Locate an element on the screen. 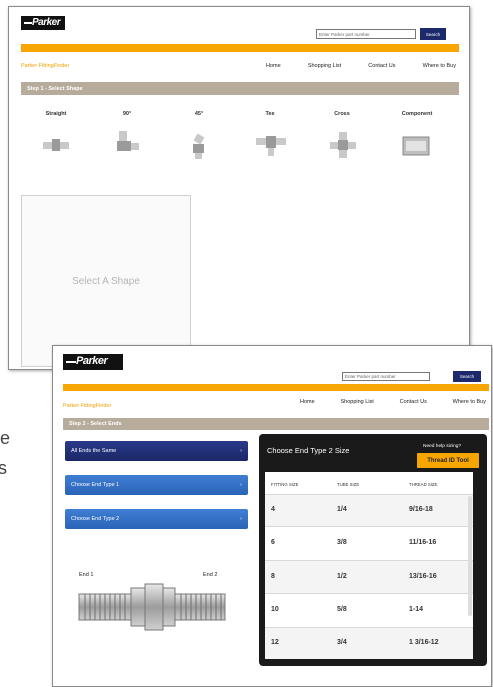  component-icon is located at coordinates (416, 146).